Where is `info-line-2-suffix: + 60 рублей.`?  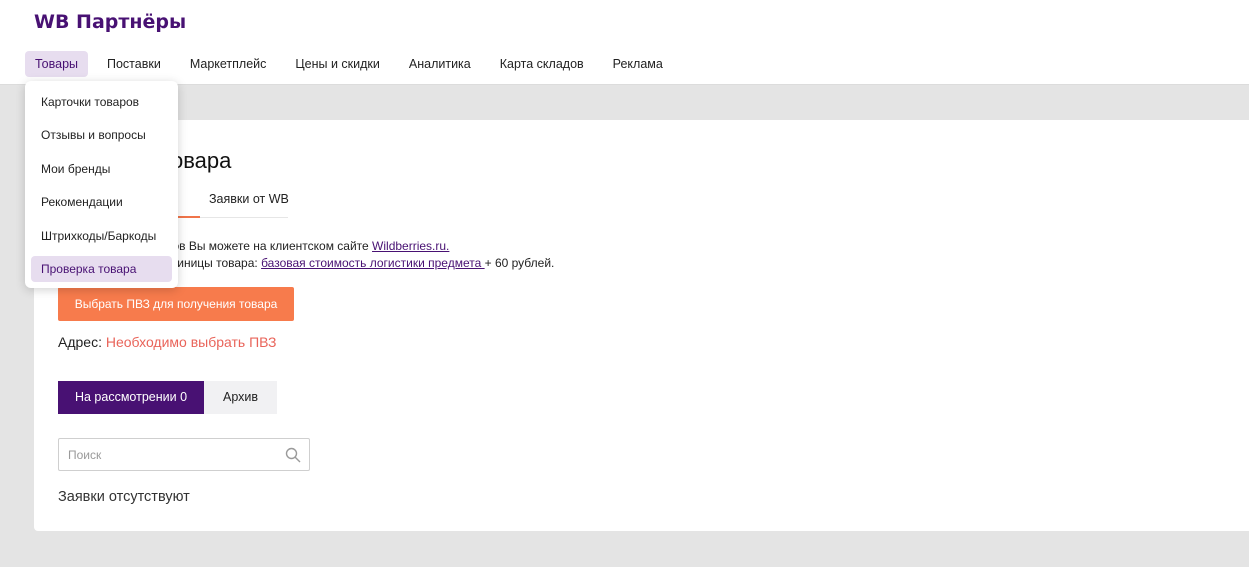
info-line-2-suffix: + 60 рублей. is located at coordinates (519, 263).